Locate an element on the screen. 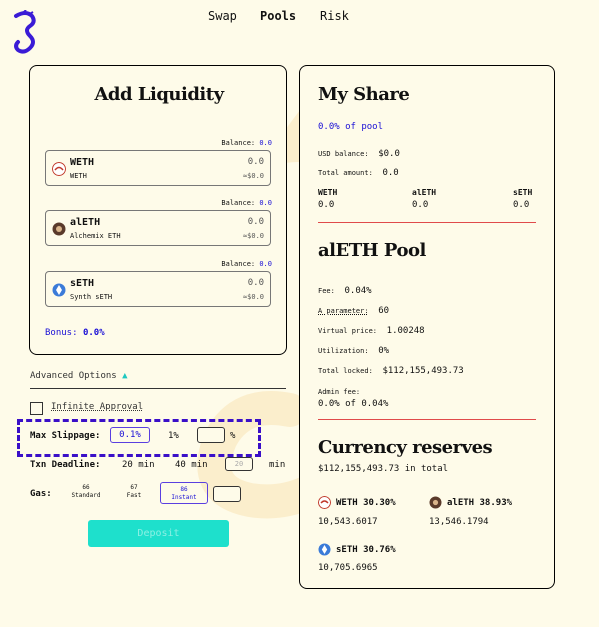 Image resolution: width=599 pixels, height=627 pixels. pct-of-pool: 0.0% of pool is located at coordinates (351, 127).